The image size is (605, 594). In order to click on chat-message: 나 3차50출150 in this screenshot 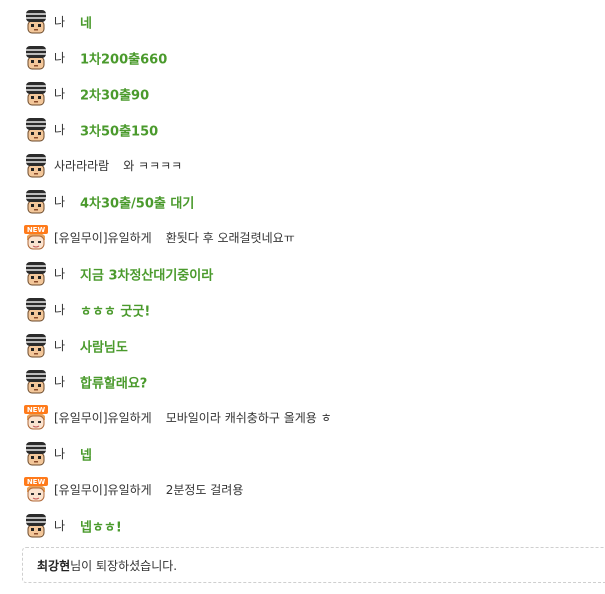, I will do `click(313, 129)`.